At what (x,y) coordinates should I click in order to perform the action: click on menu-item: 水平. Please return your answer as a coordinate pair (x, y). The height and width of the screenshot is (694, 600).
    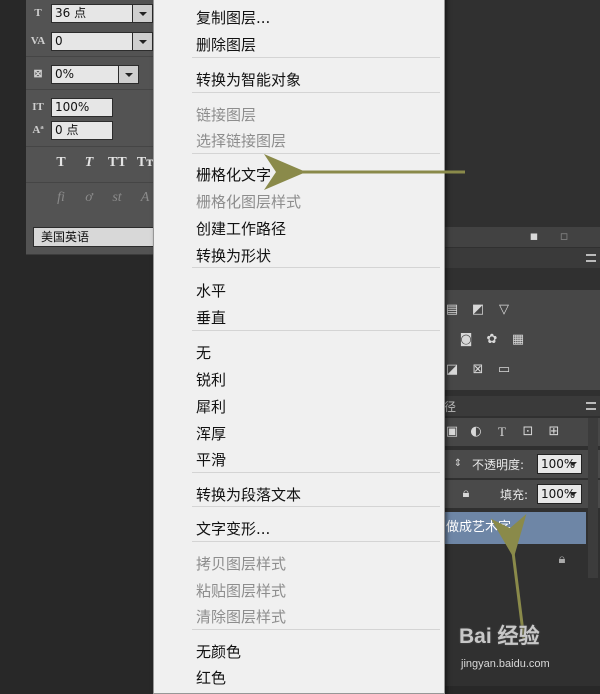
    Looking at the image, I should click on (211, 291).